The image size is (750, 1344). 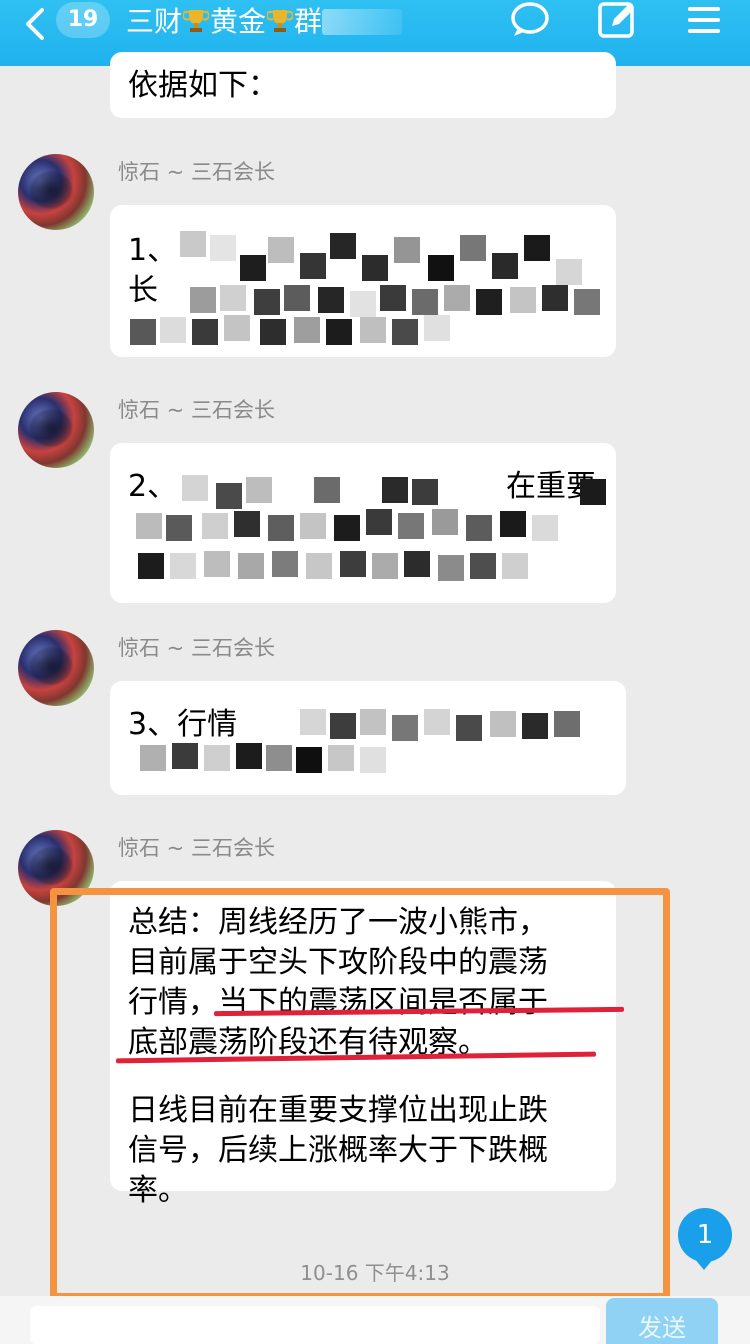 I want to click on message-text: 依据如下：, so click(x=203, y=85).